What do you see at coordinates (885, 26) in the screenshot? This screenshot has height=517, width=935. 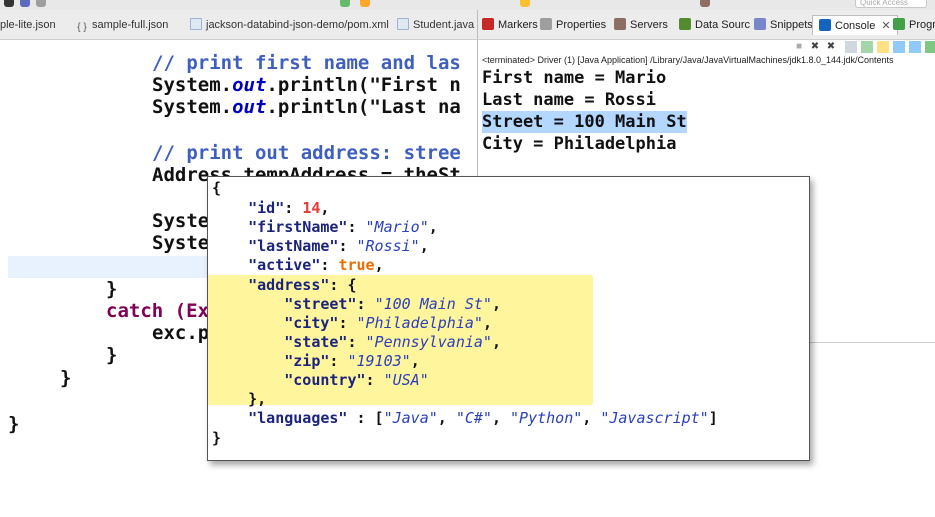 I see `close-icon: ✕` at bounding box center [885, 26].